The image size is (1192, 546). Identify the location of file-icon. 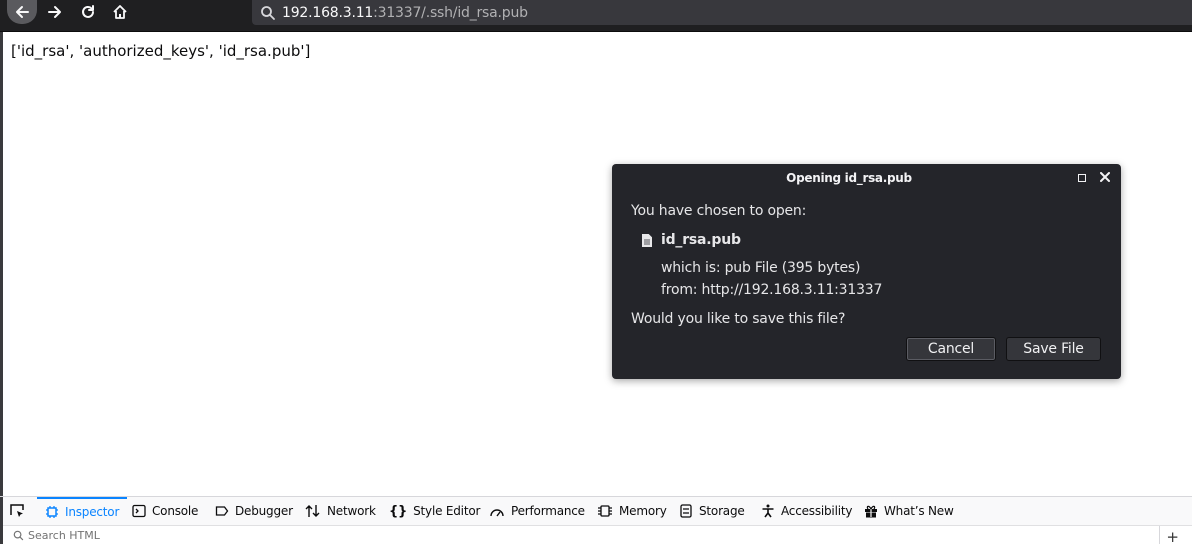
(647, 241).